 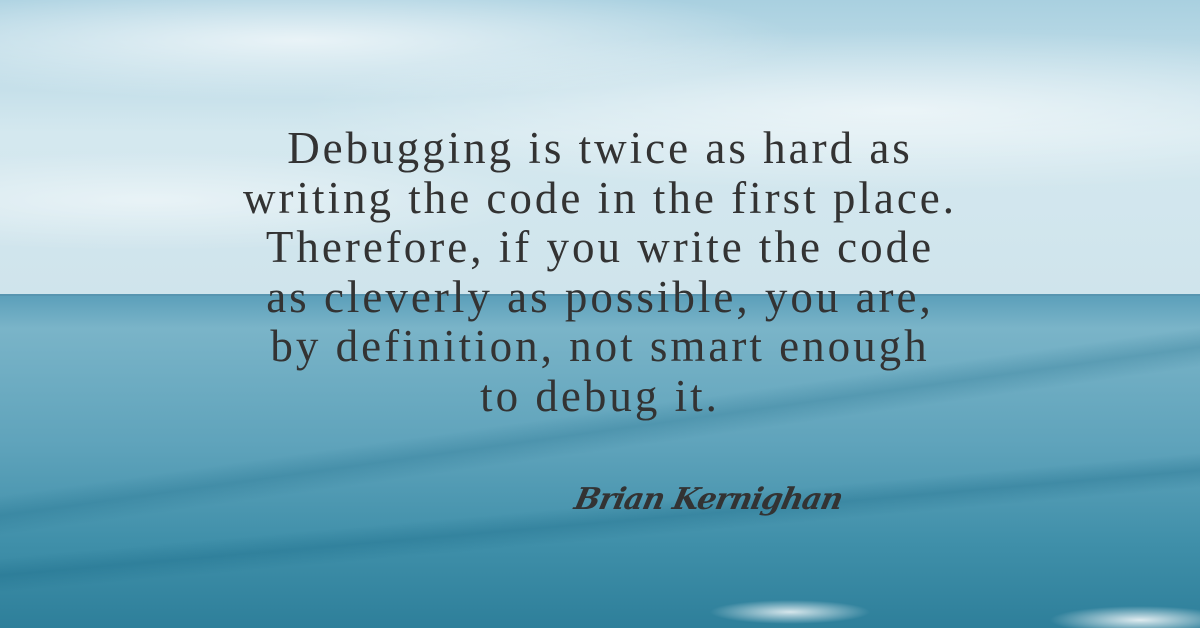 I want to click on quote-line: Debugging is twice as hard as, so click(x=600, y=148).